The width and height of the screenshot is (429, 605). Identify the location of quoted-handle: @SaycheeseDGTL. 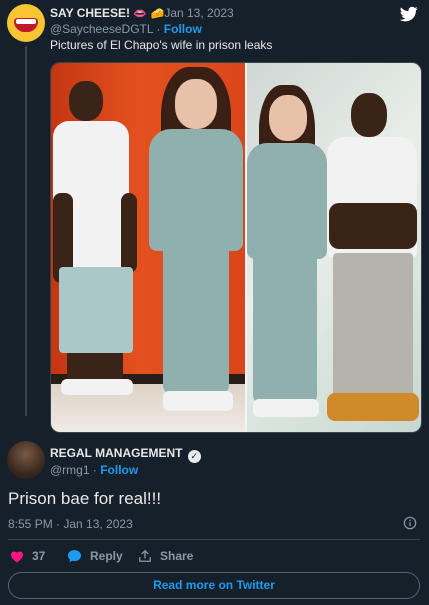
(101, 29).